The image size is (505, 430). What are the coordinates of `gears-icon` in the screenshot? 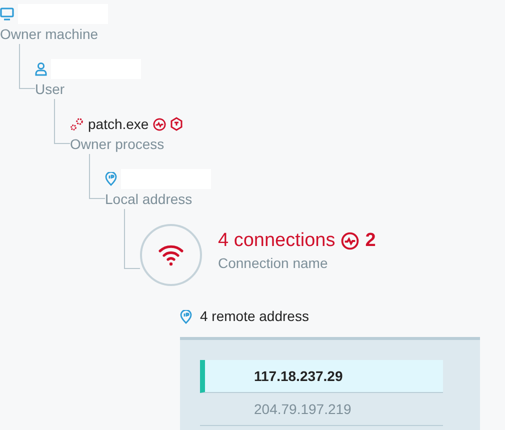 It's located at (77, 124).